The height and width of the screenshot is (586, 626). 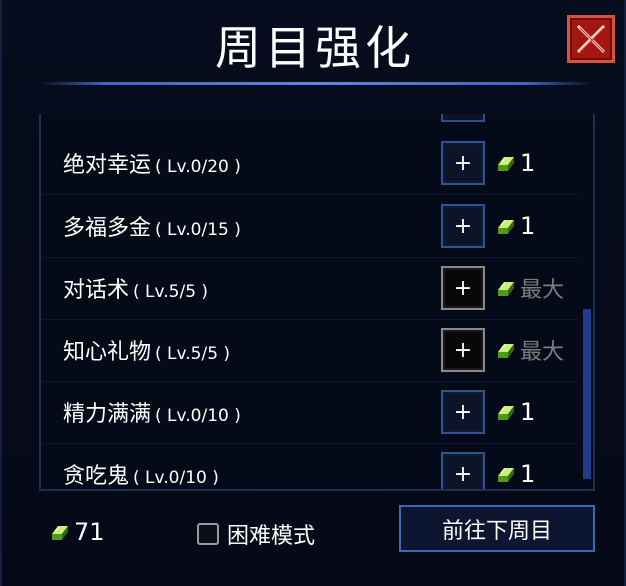 I want to click on upgrade-row: 绝对幸运( Lv.0/20 ) + 1, so click(x=310, y=163).